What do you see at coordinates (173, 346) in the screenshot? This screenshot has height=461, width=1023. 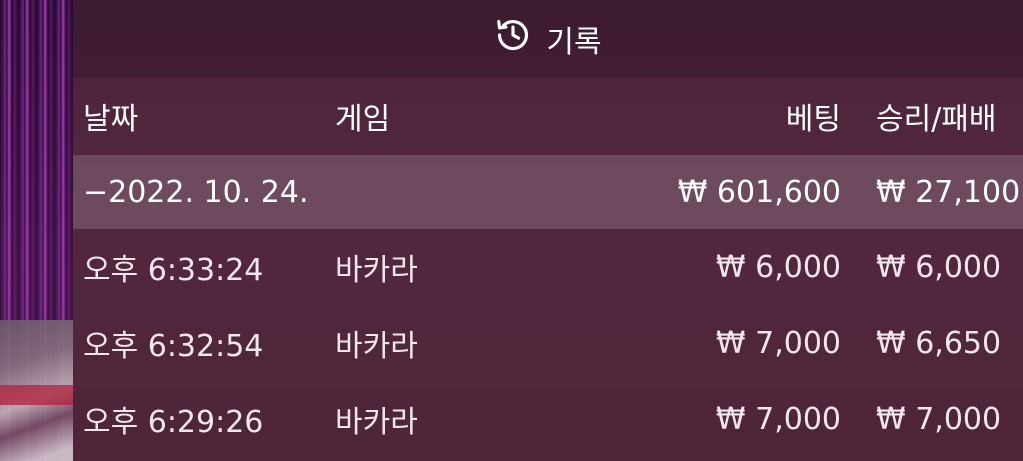 I see `row-time: 오후 6:32:54` at bounding box center [173, 346].